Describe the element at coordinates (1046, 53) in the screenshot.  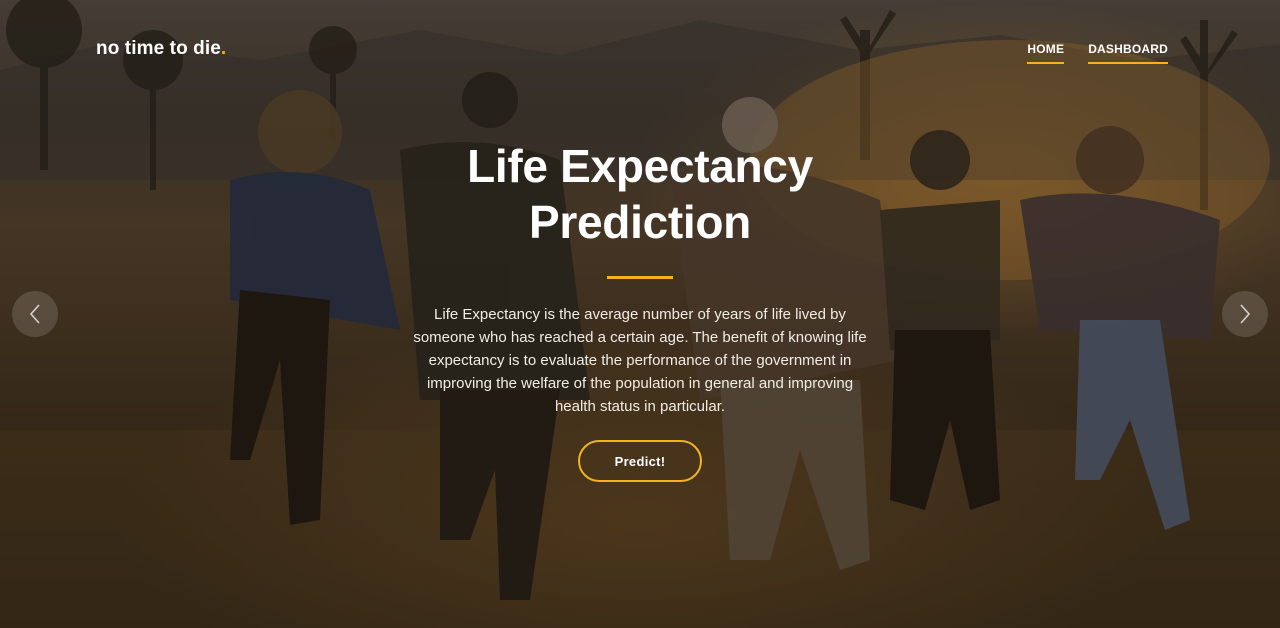
I see `nav-item-home: HOME` at that location.